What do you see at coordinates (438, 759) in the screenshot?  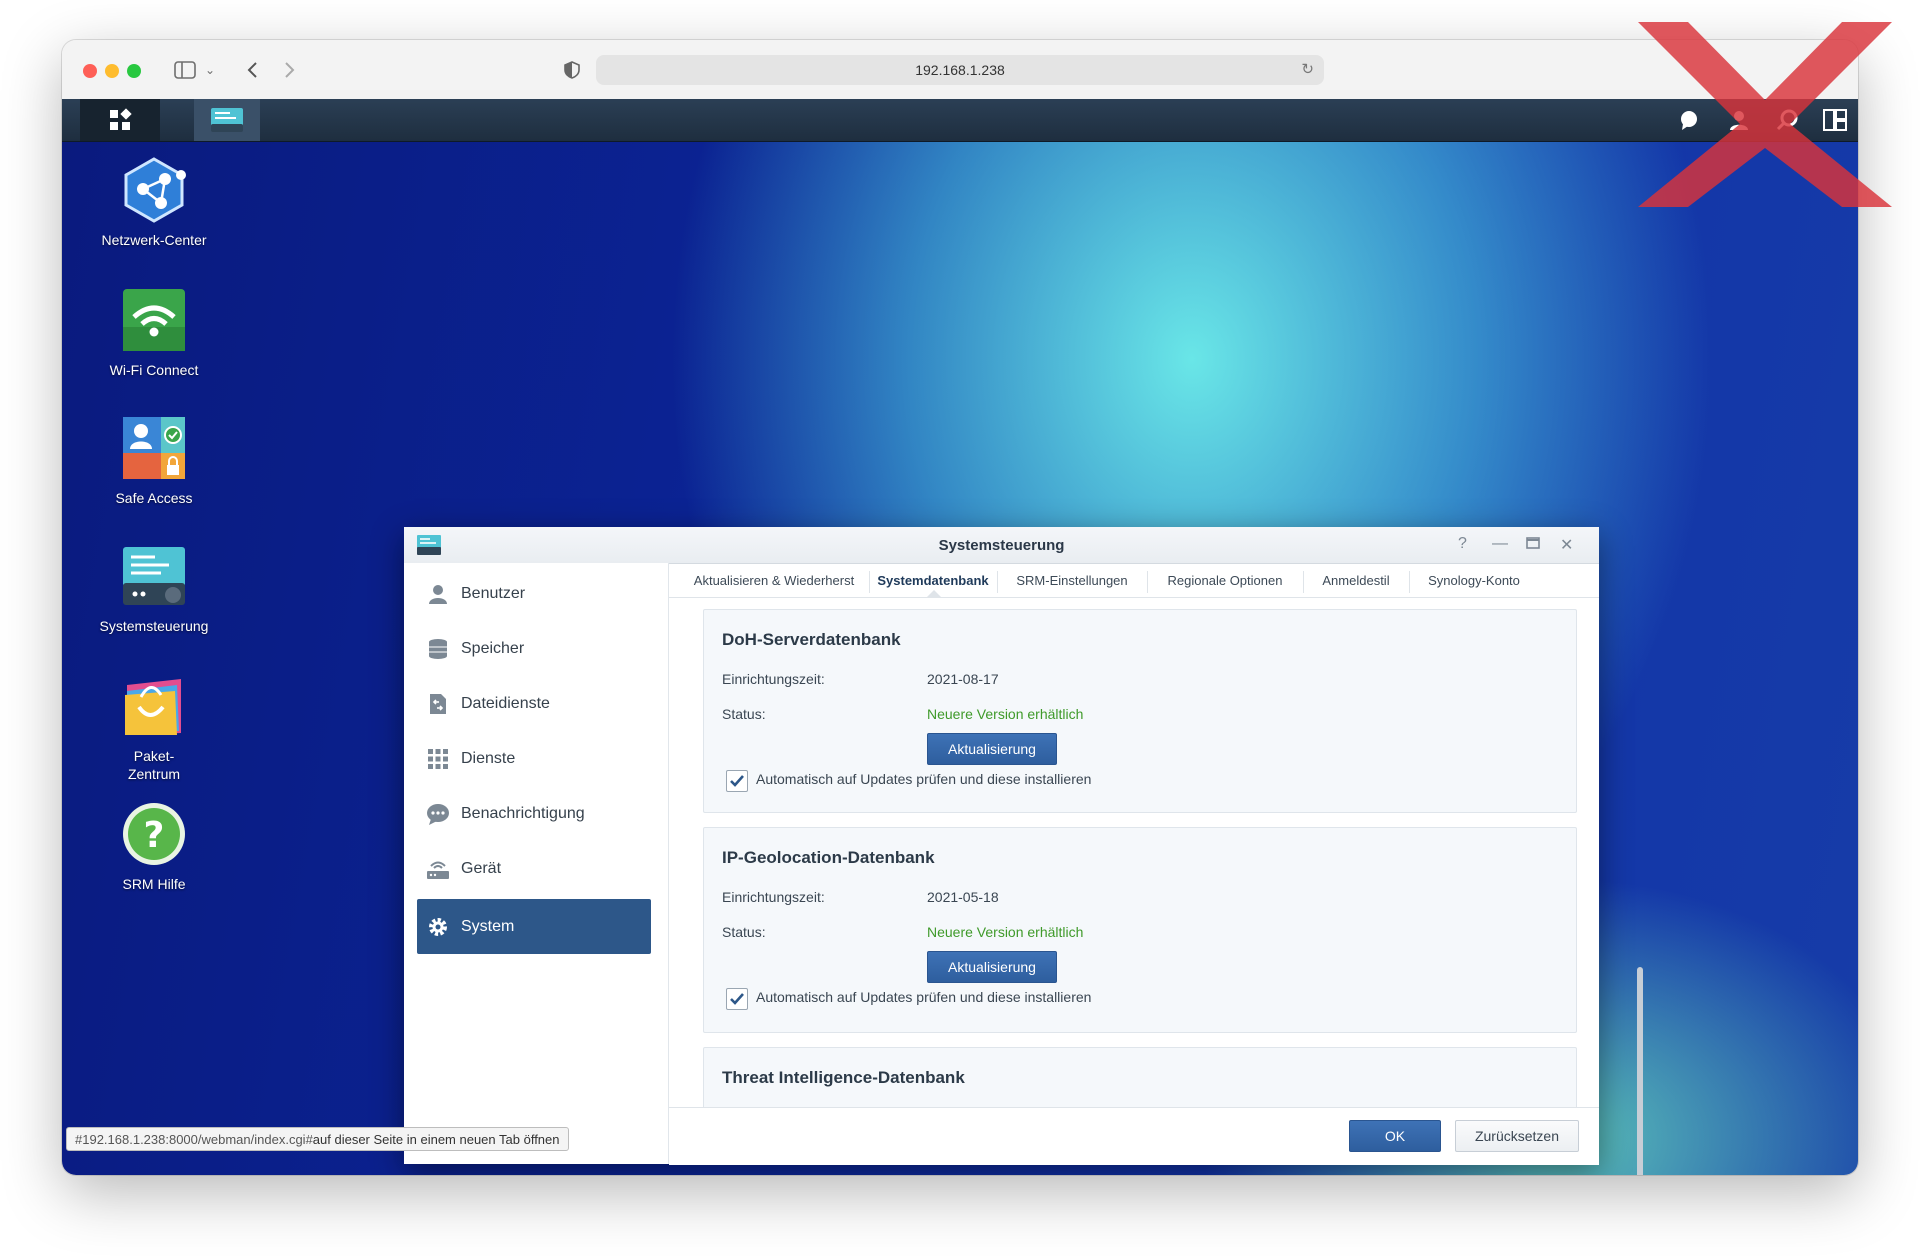 I see `services-icon` at bounding box center [438, 759].